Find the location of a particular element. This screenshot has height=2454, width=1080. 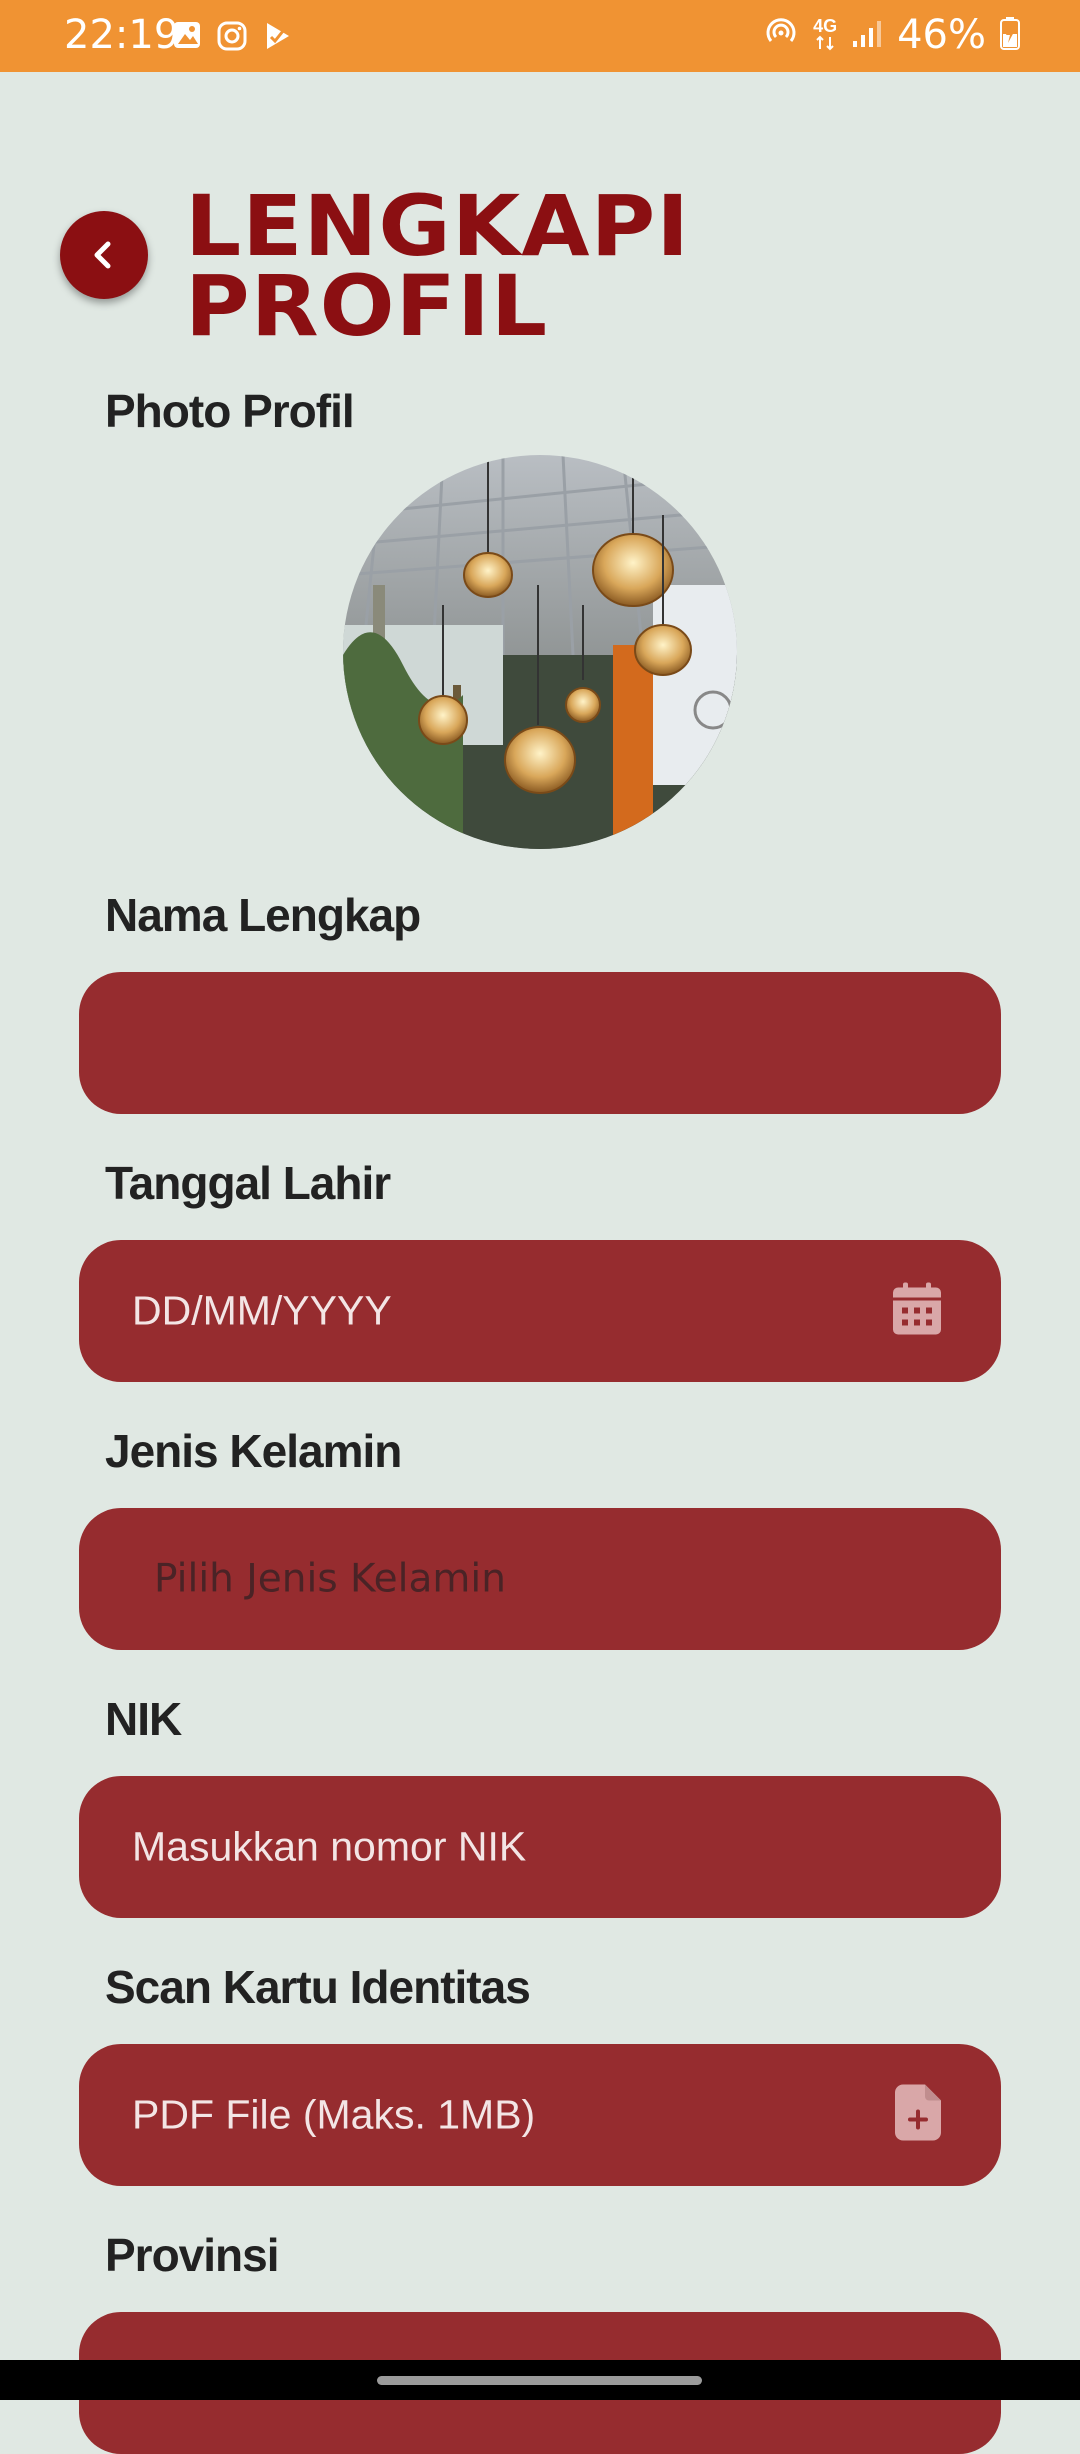

nik-input: Masukkan nomor NIK is located at coordinates (540, 1847).